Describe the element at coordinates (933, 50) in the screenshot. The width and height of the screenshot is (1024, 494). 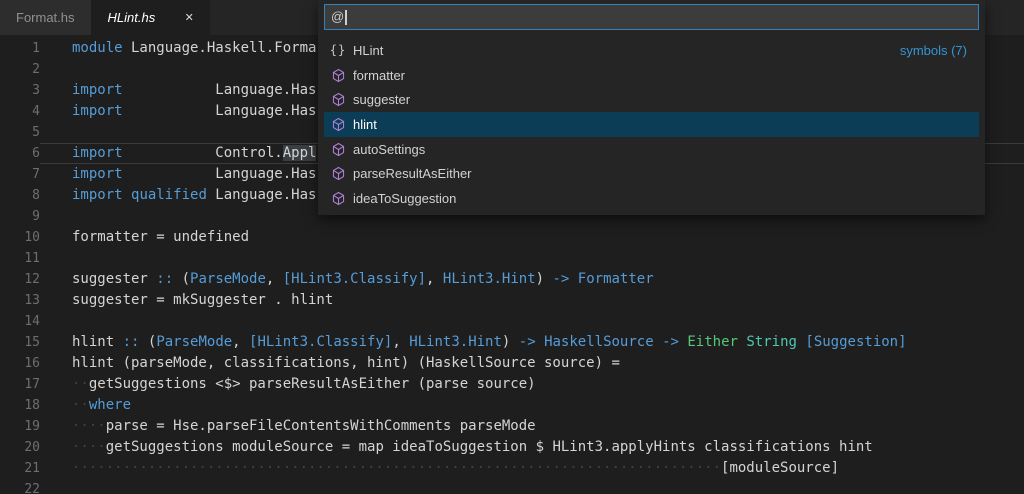
I see `symbols-count-badge: symbols (7)` at that location.